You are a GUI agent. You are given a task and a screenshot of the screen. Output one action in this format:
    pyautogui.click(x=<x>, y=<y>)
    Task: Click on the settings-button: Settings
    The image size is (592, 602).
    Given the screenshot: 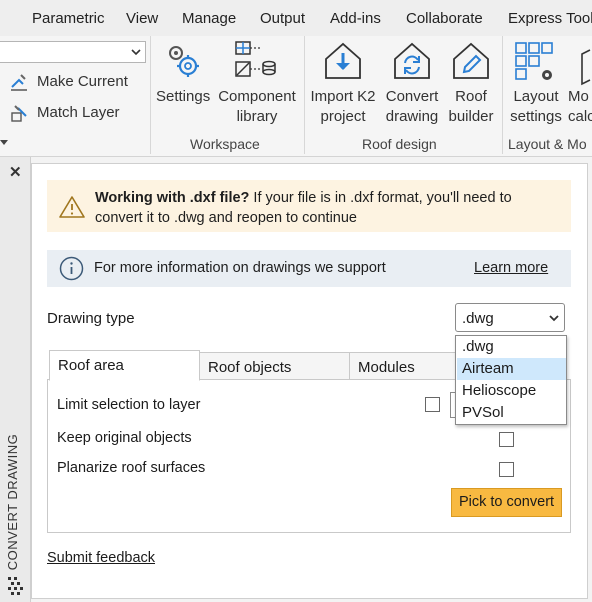 What is the action you would take?
    pyautogui.click(x=183, y=97)
    